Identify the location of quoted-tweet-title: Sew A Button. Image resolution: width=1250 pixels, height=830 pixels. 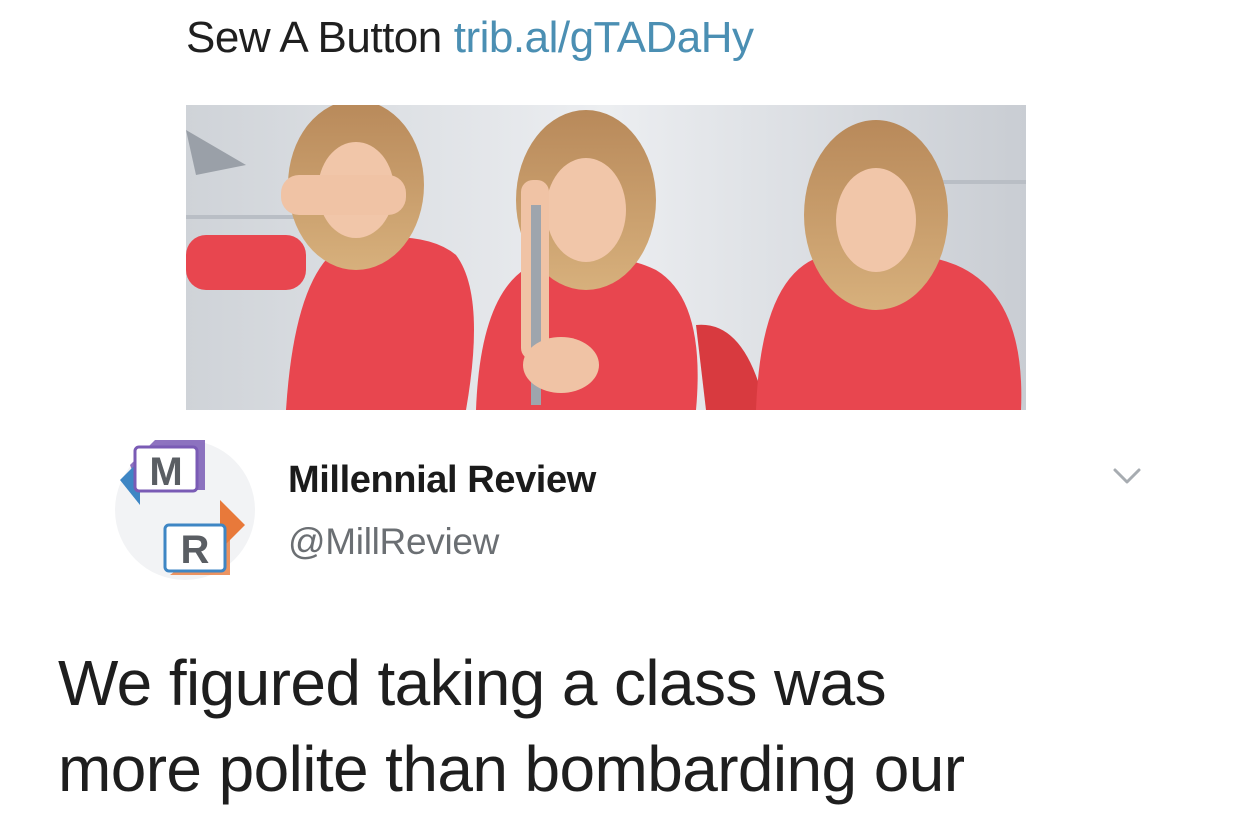
(314, 37).